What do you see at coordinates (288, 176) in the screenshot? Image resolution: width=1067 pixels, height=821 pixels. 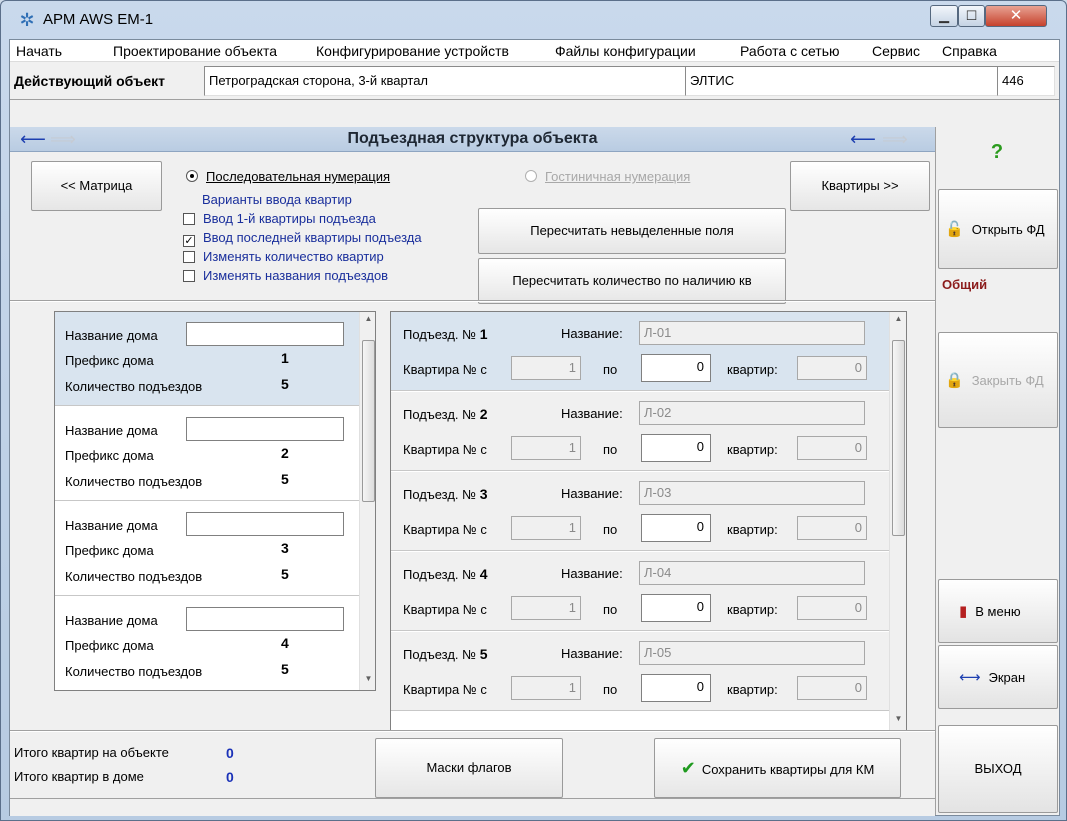 I see `radio-sequential-numbering: Последовательная нумерация` at bounding box center [288, 176].